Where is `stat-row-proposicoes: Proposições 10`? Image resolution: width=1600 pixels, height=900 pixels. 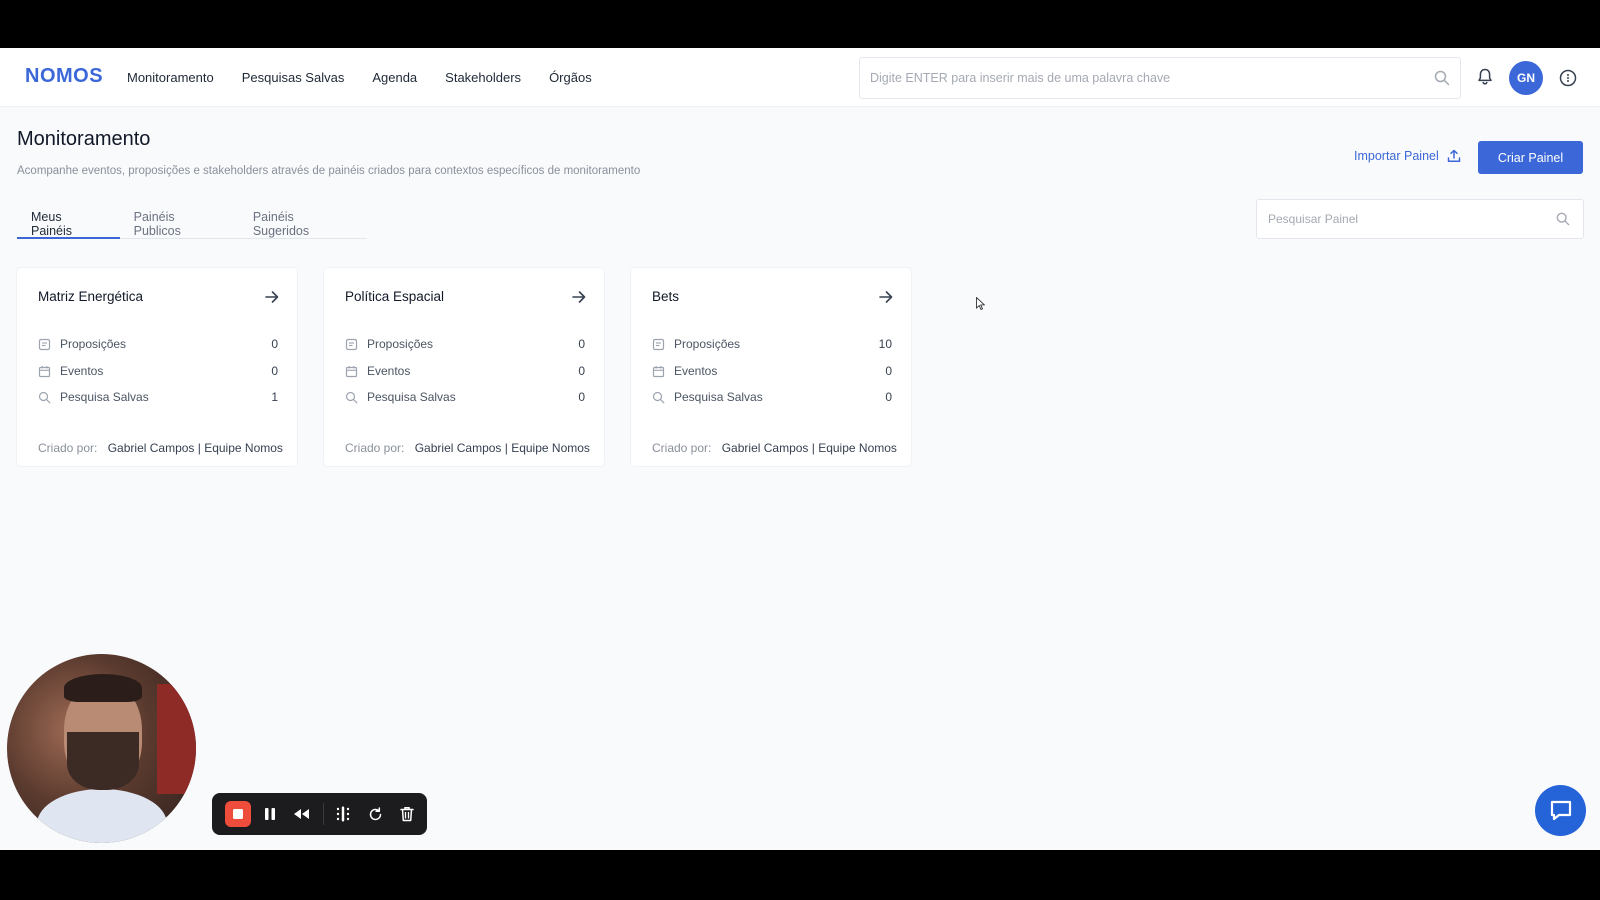
stat-row-proposicoes: Proposições 10 is located at coordinates (772, 344).